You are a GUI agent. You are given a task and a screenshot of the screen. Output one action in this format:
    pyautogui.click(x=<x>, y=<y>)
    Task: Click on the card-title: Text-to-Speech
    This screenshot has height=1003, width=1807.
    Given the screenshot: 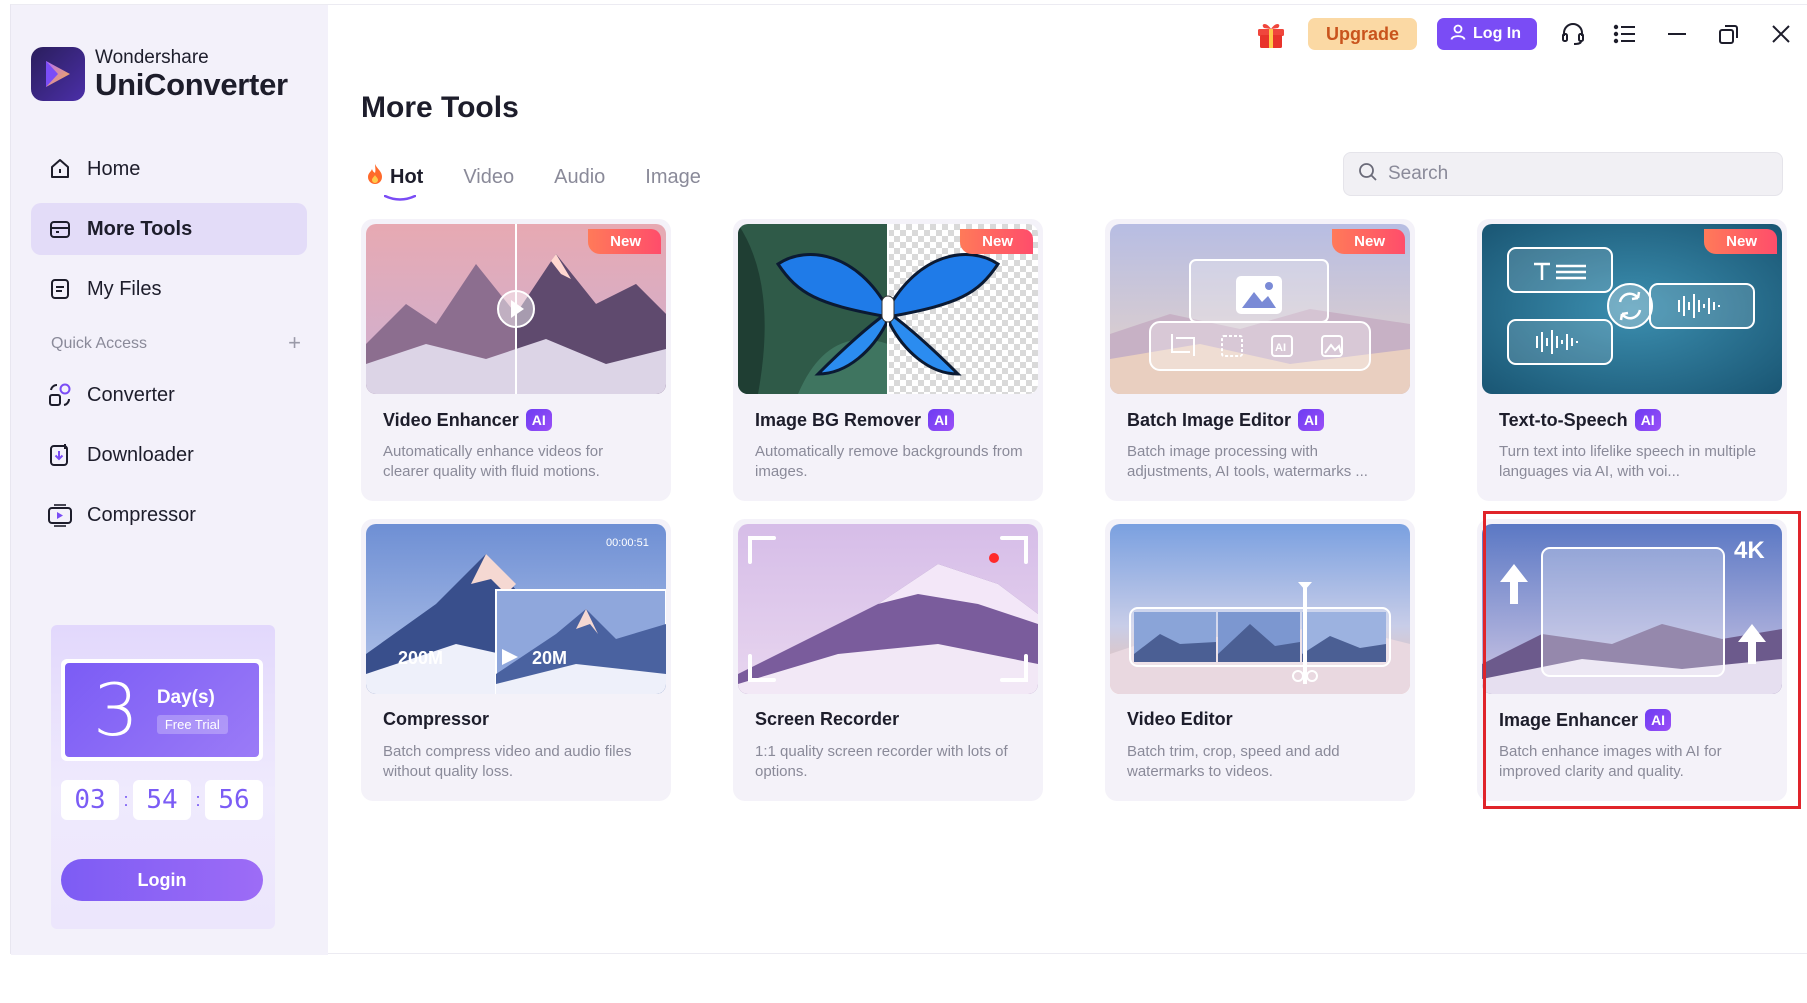 What is the action you would take?
    pyautogui.click(x=1563, y=419)
    